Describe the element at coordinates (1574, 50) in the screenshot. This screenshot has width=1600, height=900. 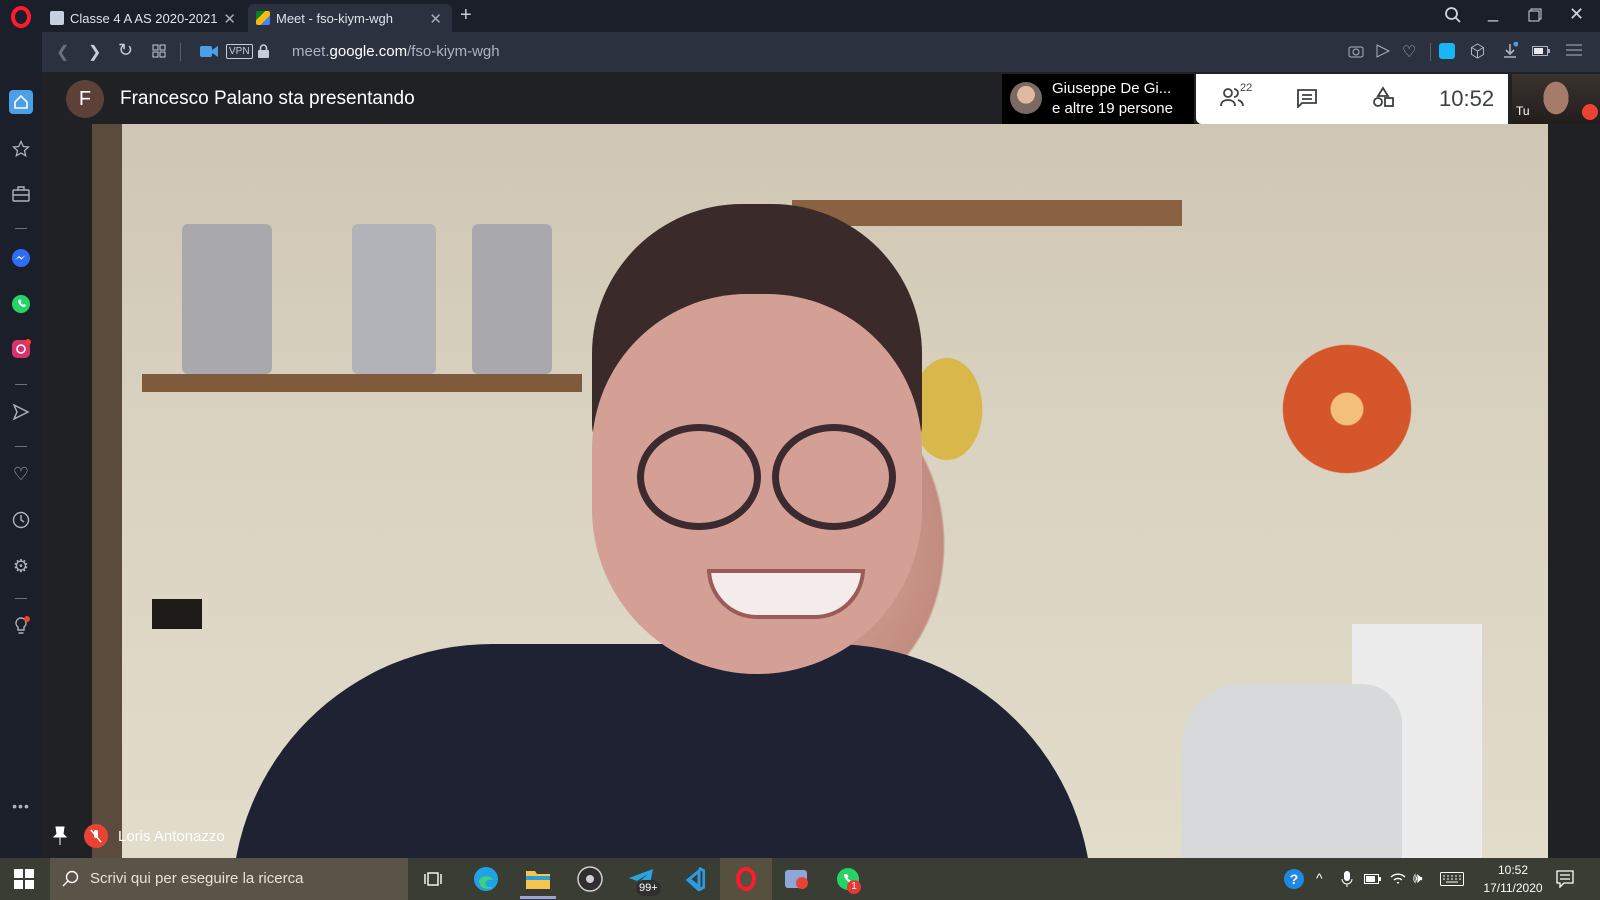
I see `easy-setup-icon` at that location.